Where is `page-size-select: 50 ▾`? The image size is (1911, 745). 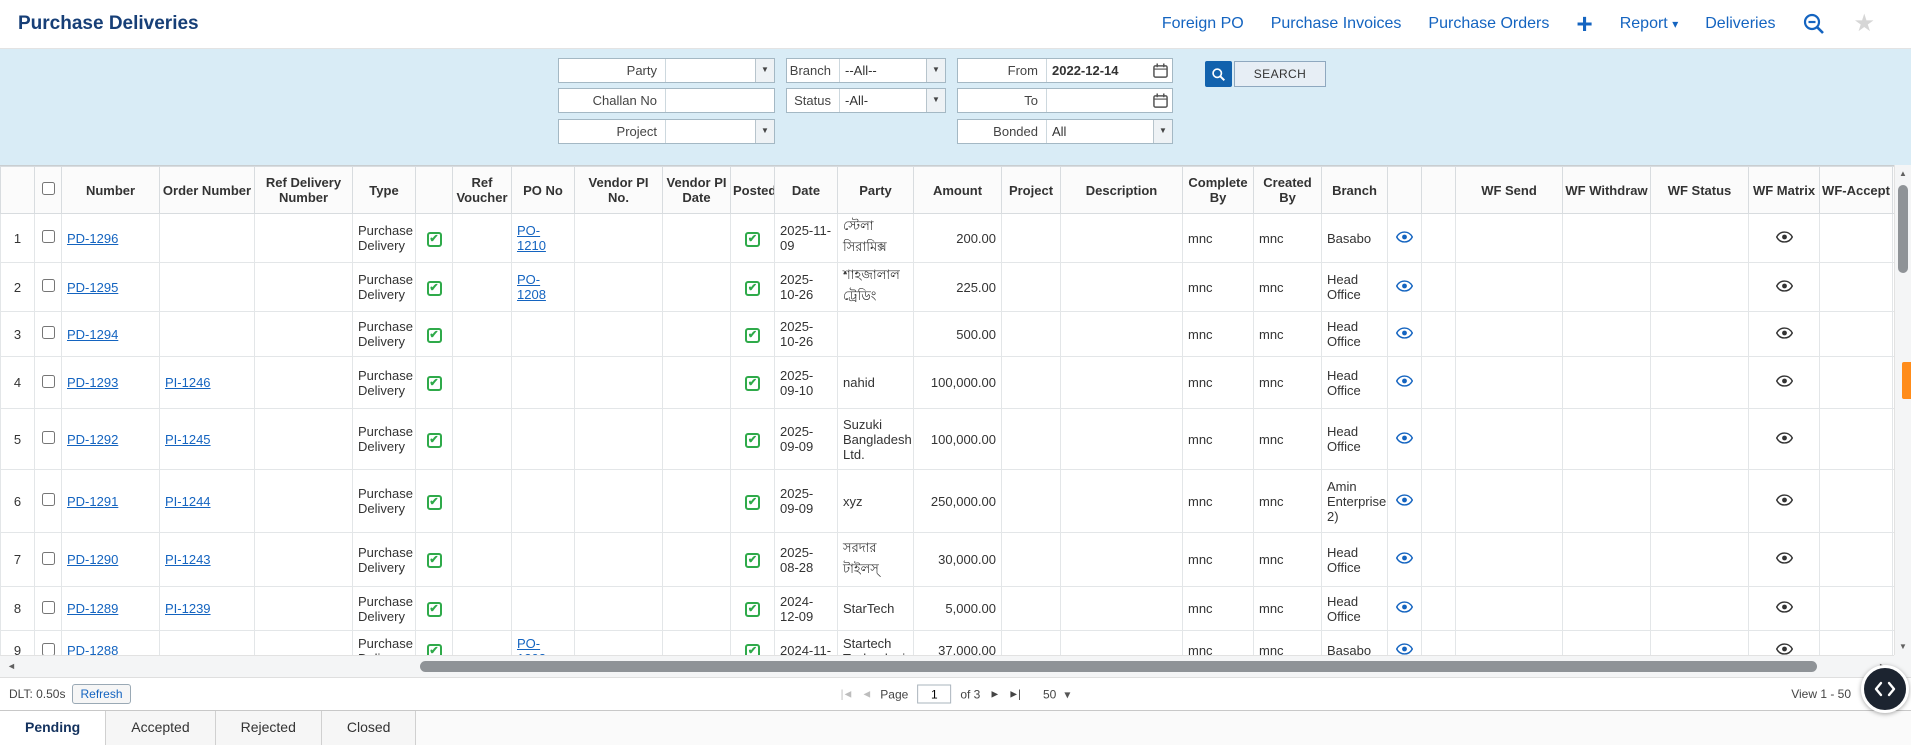 page-size-select: 50 ▾ is located at coordinates (1056, 694).